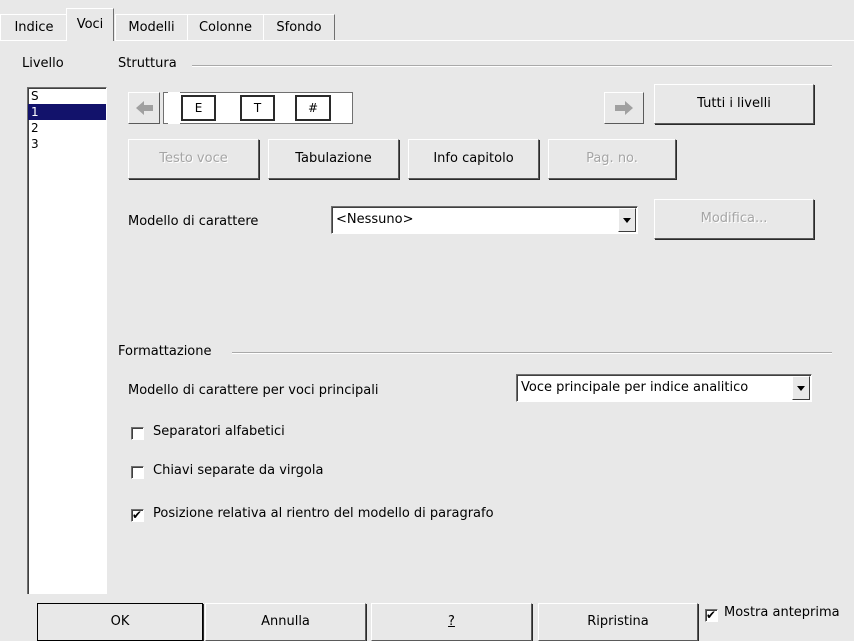 This screenshot has width=854, height=641. What do you see at coordinates (734, 104) in the screenshot?
I see `all-levels-button: Tutti i livelli` at bounding box center [734, 104].